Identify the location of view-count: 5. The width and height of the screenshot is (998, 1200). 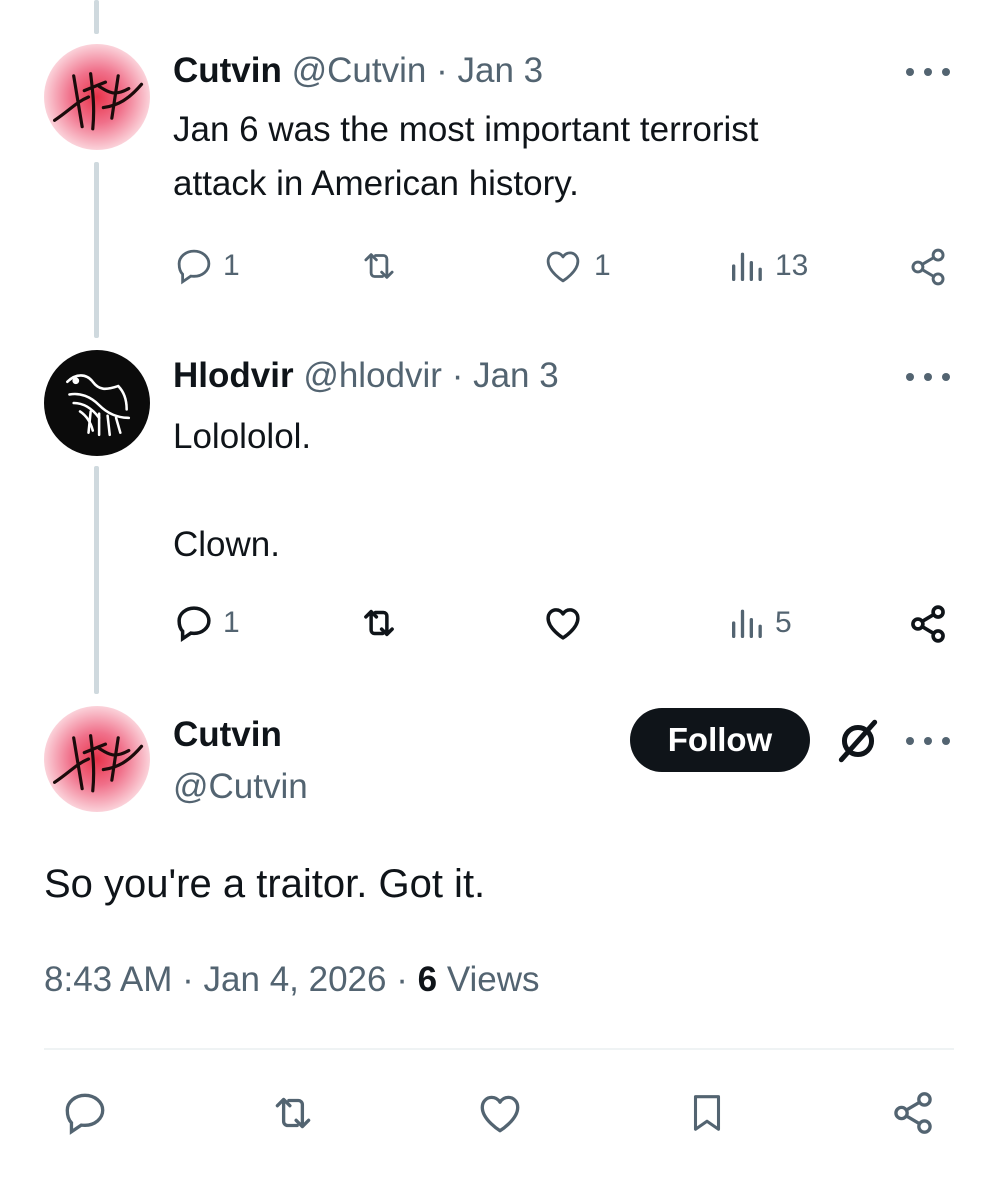
(783, 622).